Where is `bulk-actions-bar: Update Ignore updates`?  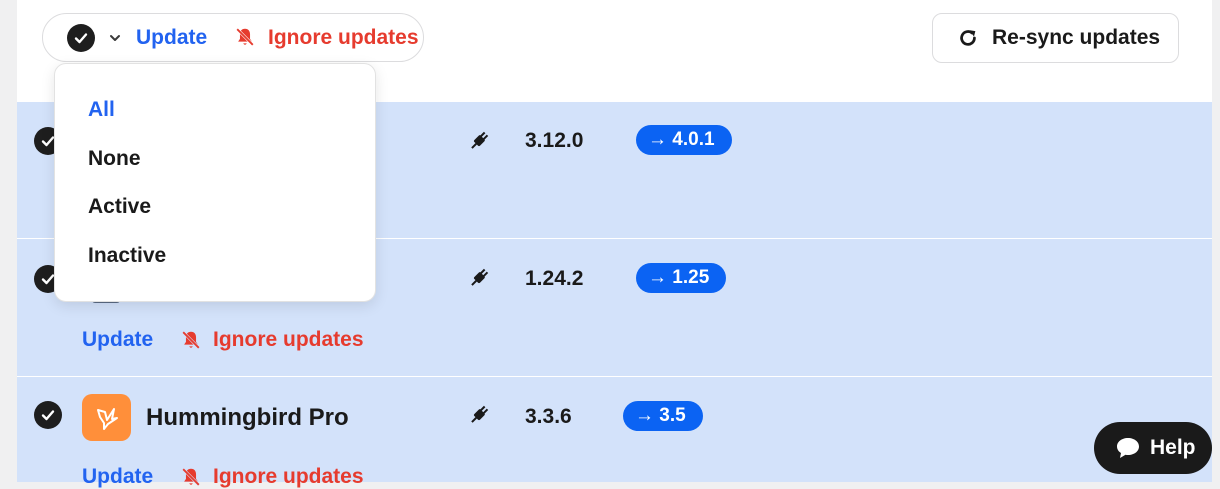 bulk-actions-bar: Update Ignore updates is located at coordinates (233, 37).